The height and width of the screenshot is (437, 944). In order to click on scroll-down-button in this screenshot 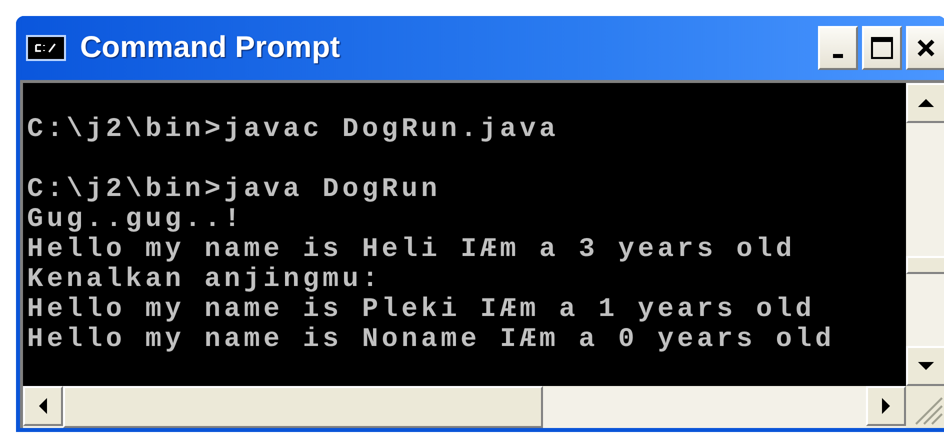, I will do `click(925, 366)`.